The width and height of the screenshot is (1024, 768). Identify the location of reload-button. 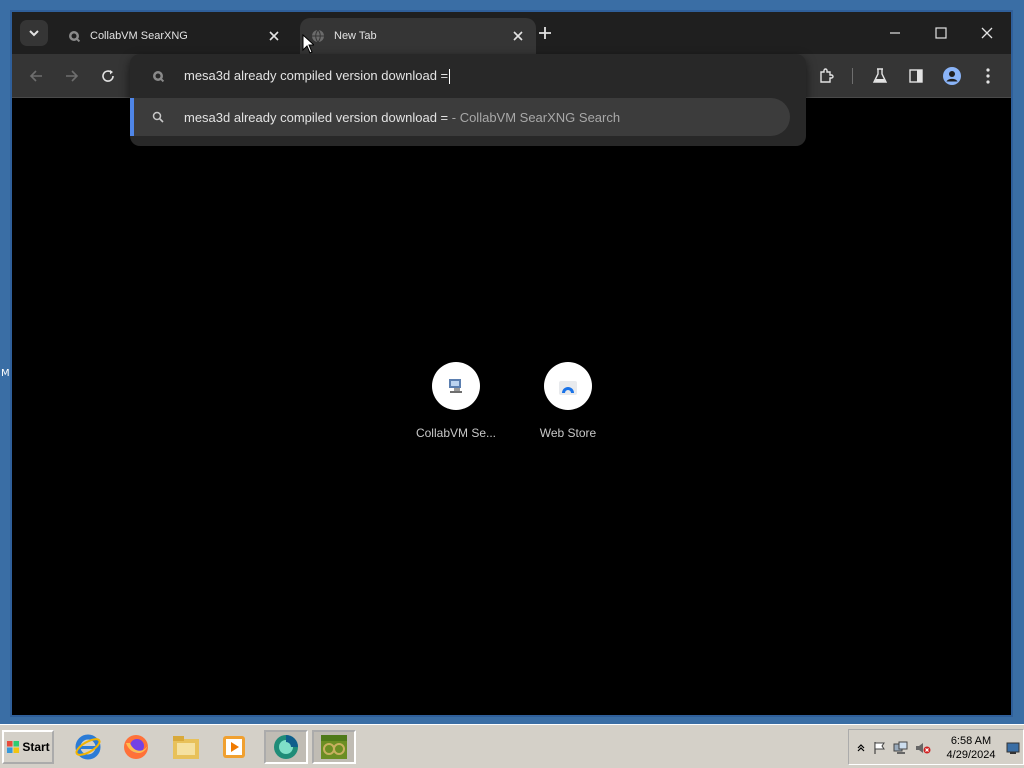
(108, 76).